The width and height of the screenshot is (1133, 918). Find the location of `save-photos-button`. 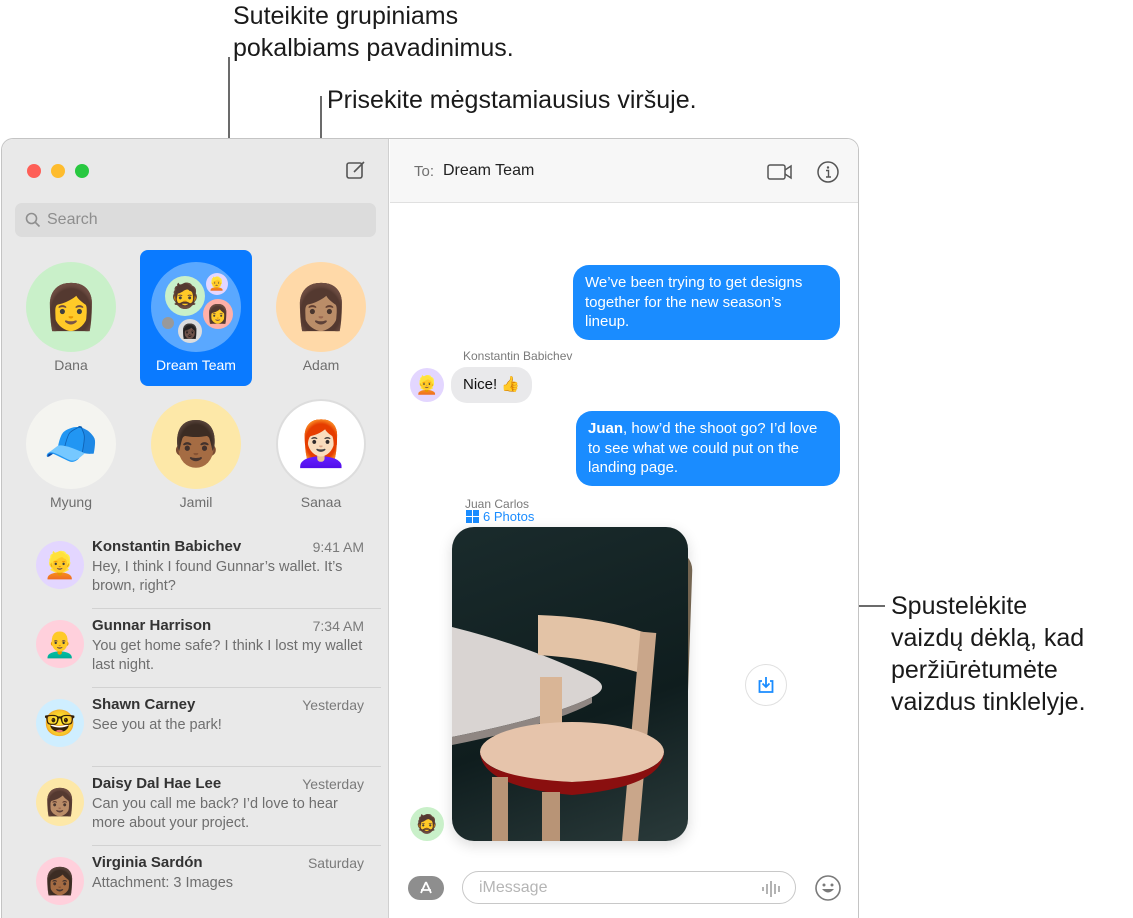

save-photos-button is located at coordinates (766, 685).